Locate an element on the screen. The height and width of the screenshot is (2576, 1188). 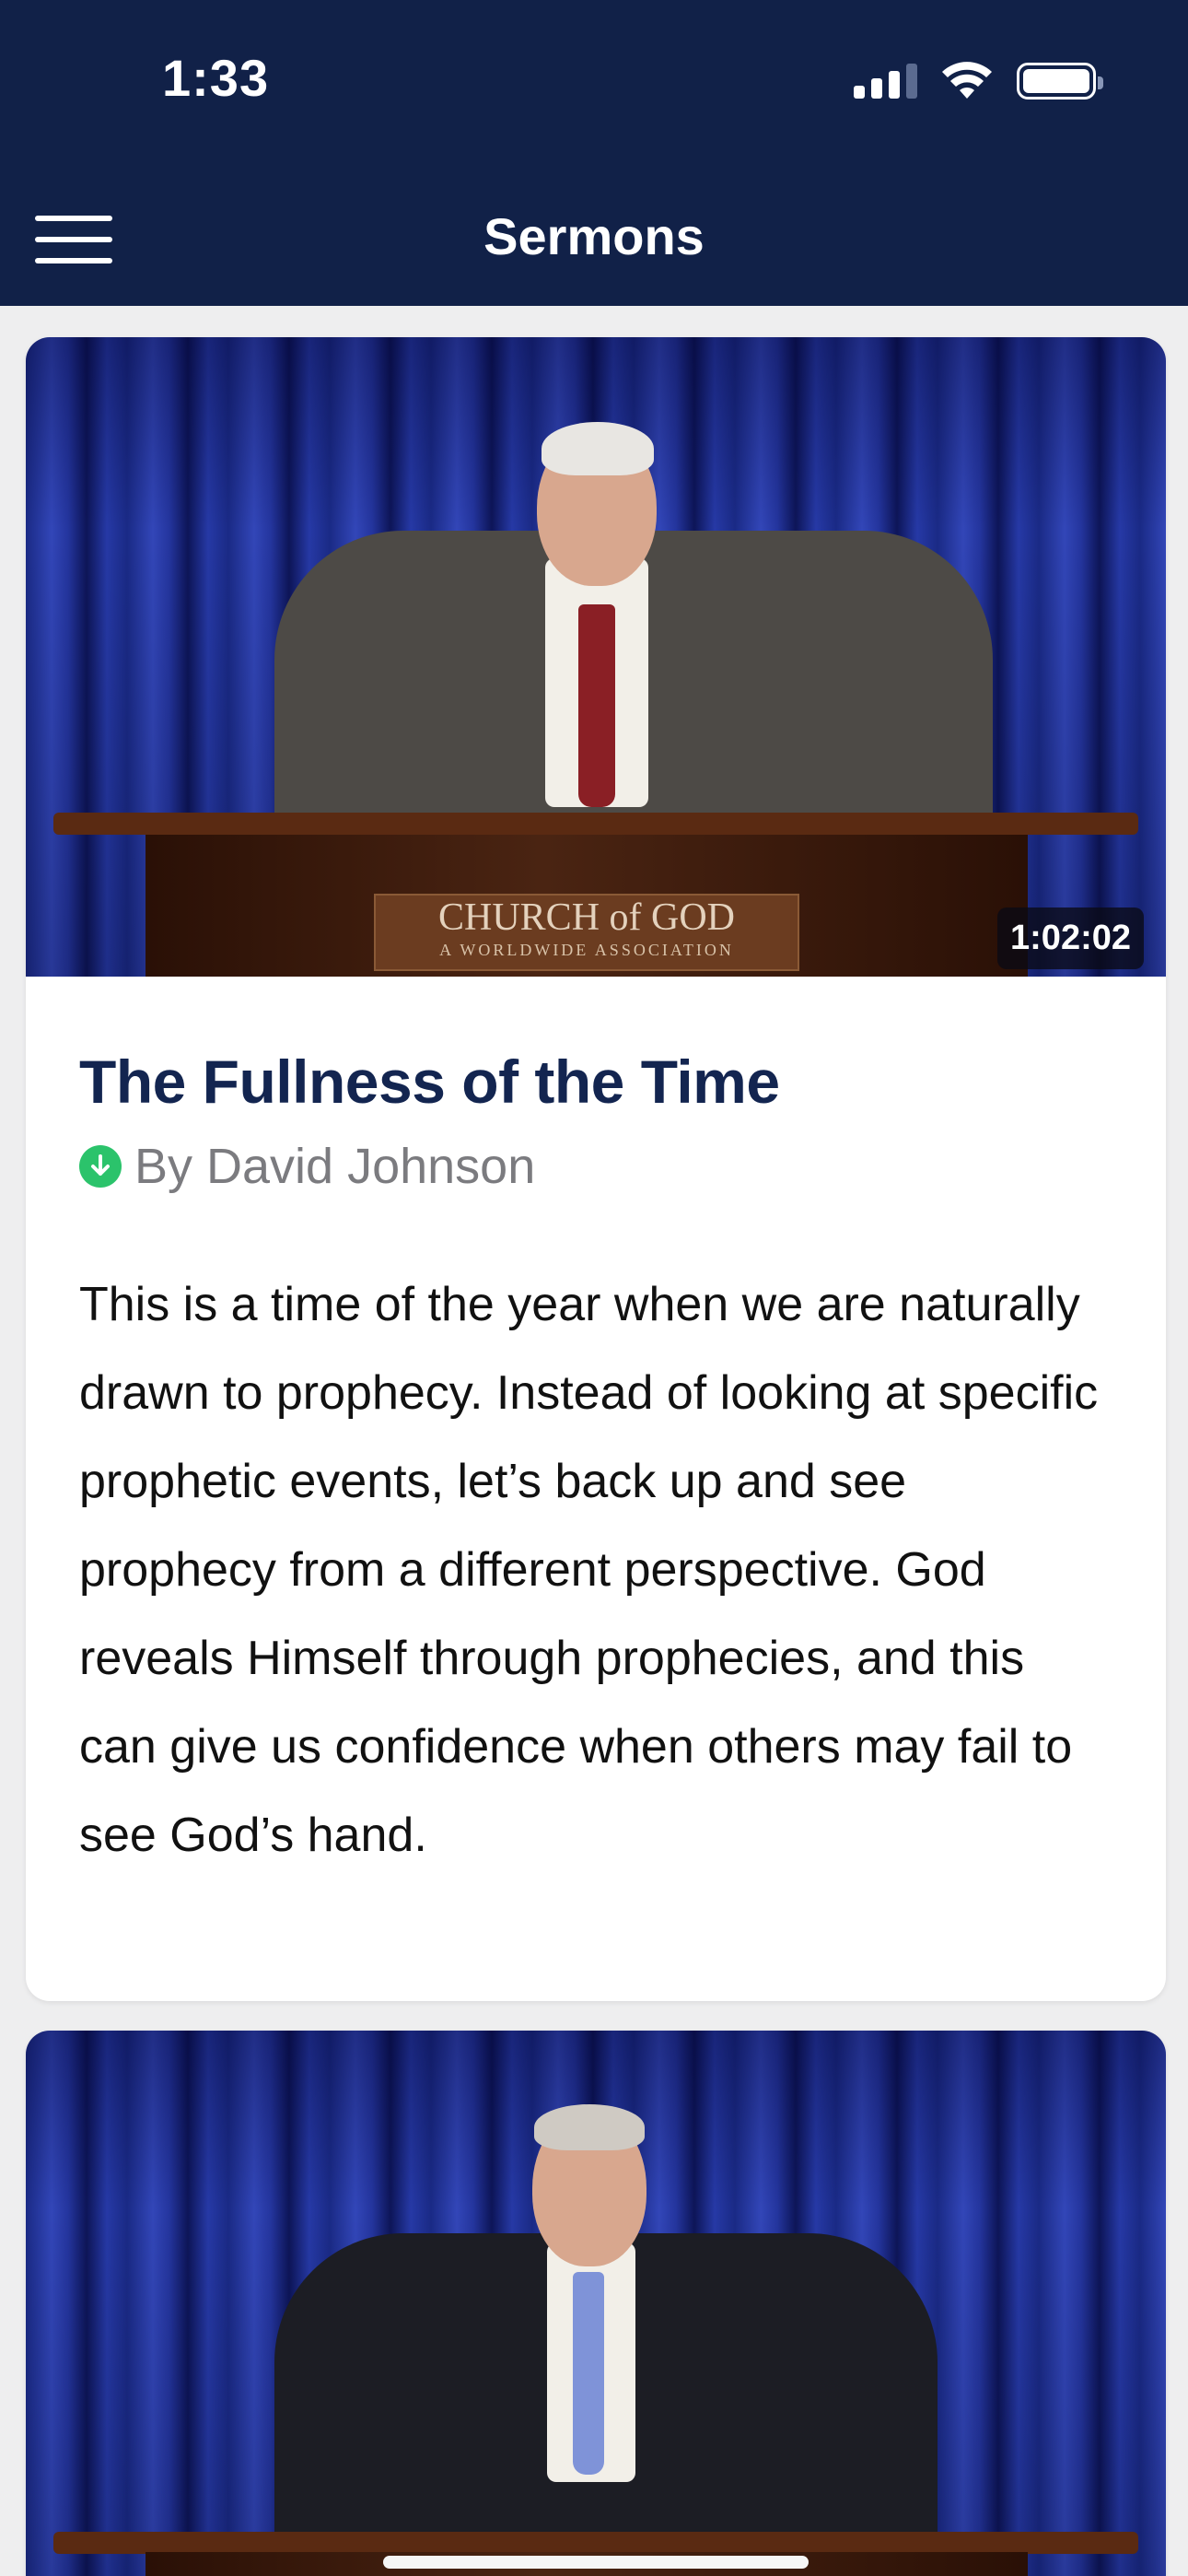
status-time: 1:33 is located at coordinates (216, 78).